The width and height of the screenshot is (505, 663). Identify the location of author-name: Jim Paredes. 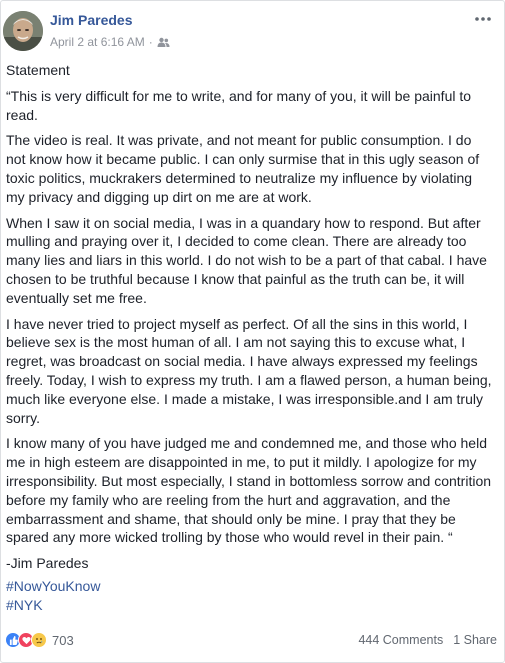
(91, 20).